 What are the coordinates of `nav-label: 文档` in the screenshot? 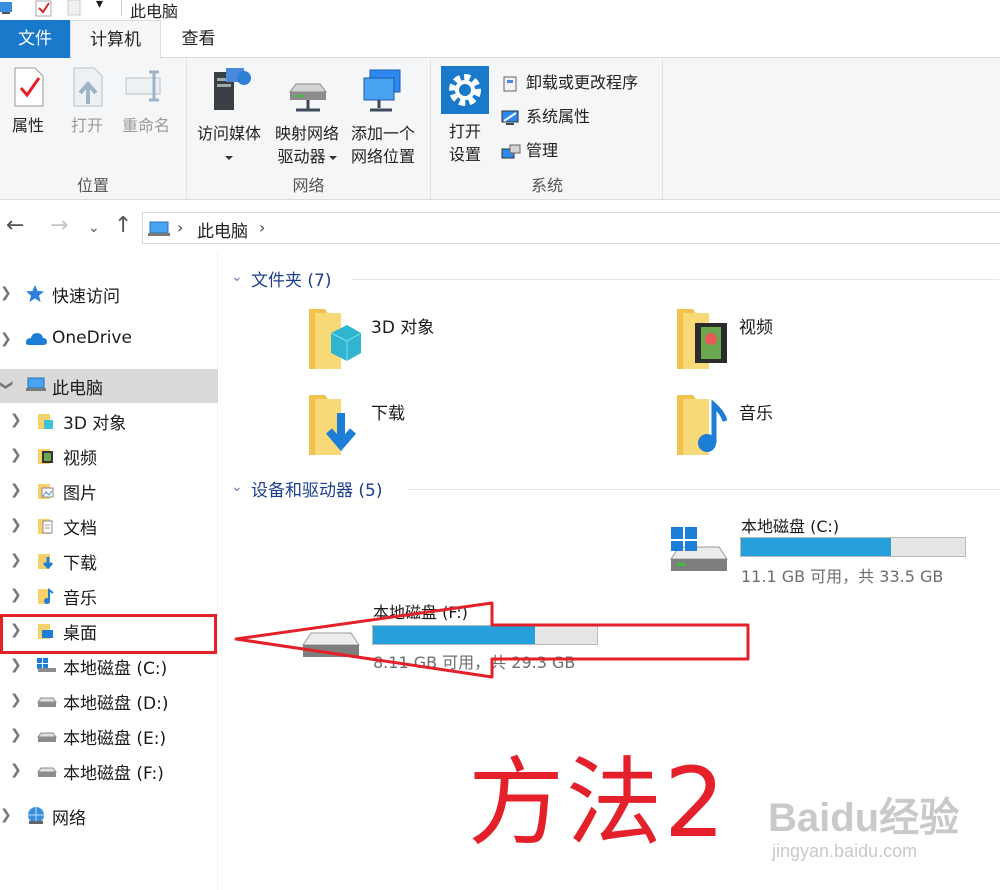 It's located at (80, 529).